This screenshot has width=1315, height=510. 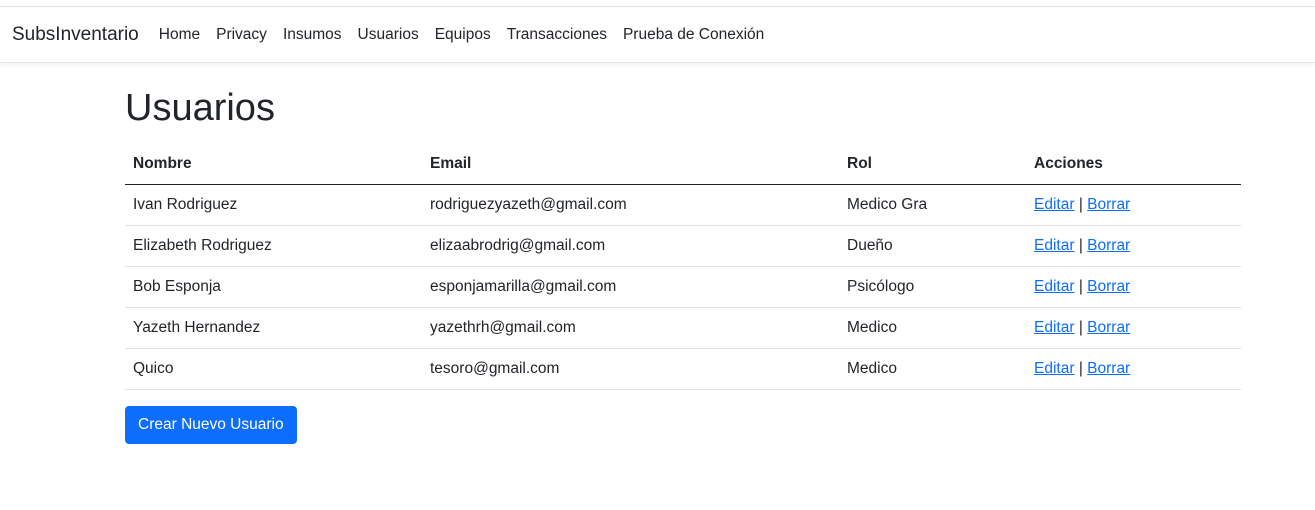 I want to click on nav-link-equipos: Equipos, so click(x=463, y=34).